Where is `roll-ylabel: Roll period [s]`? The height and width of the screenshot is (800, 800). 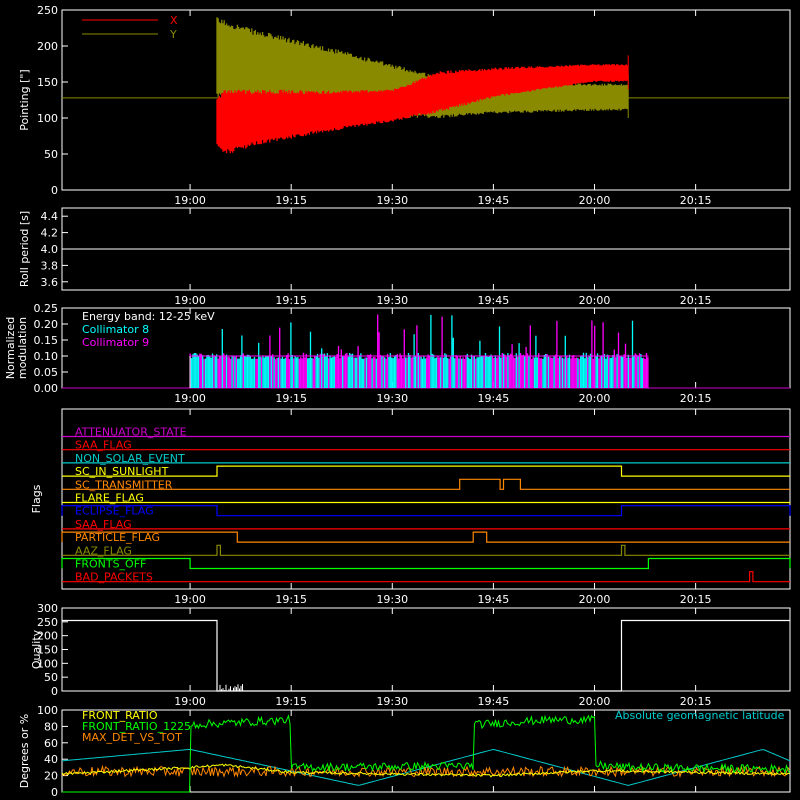
roll-ylabel: Roll period [s] is located at coordinates (24, 249).